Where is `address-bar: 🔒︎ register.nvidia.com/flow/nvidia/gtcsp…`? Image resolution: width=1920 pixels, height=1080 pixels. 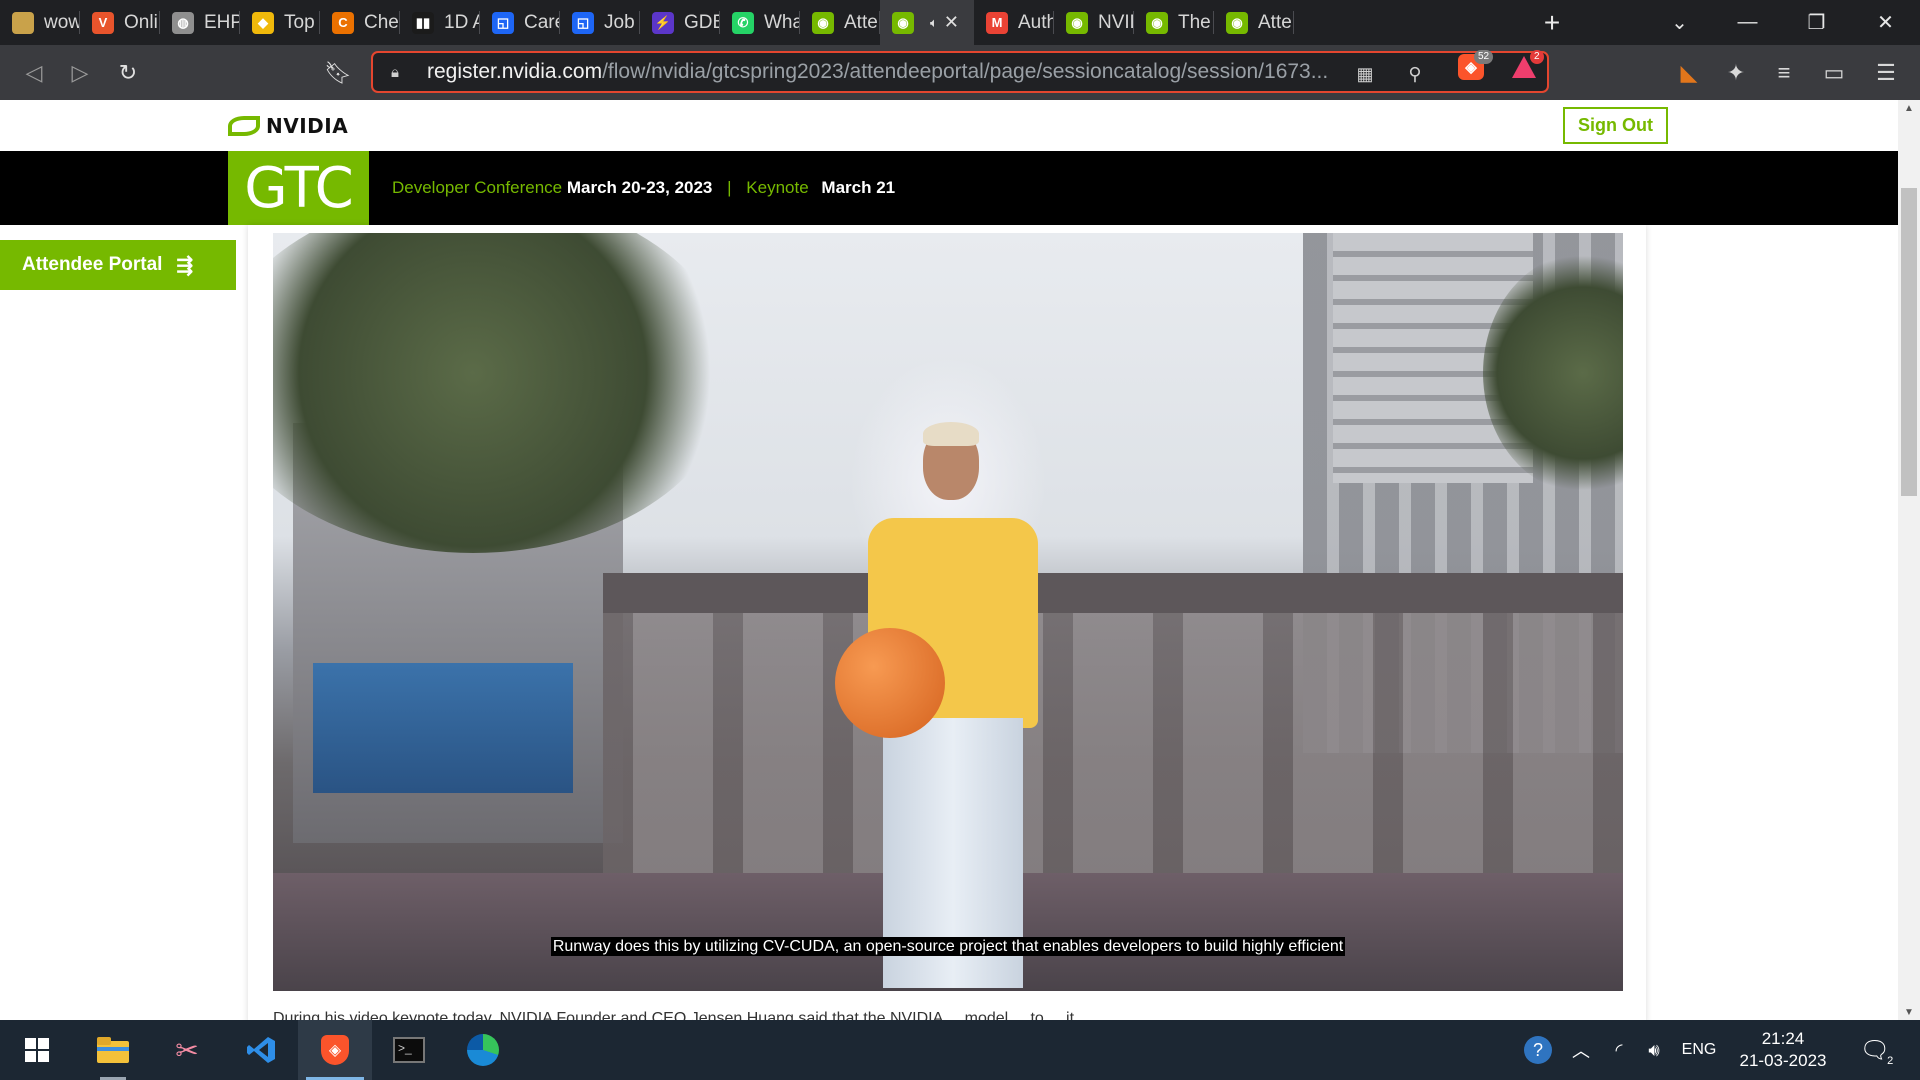 address-bar: 🔒︎ register.nvidia.com/flow/nvidia/gtcsp… is located at coordinates (960, 72).